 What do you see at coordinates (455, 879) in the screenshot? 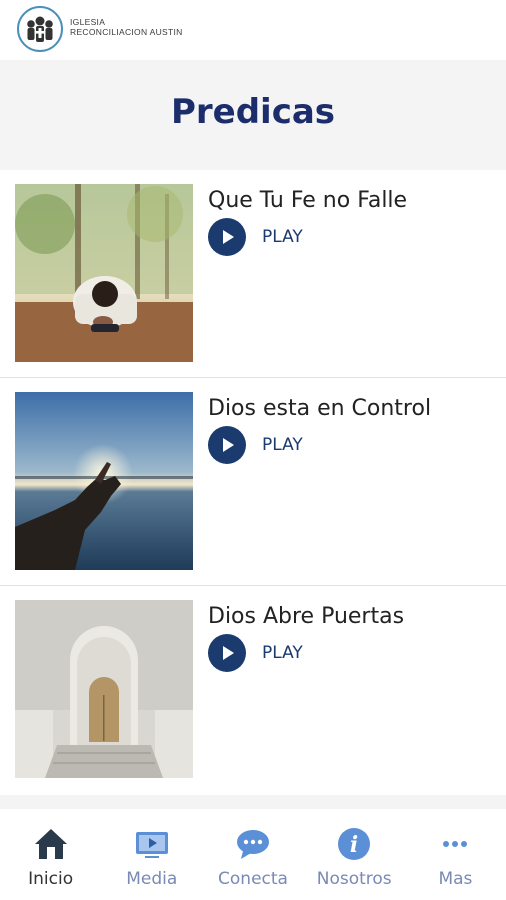
I see `tab-label: Mas` at bounding box center [455, 879].